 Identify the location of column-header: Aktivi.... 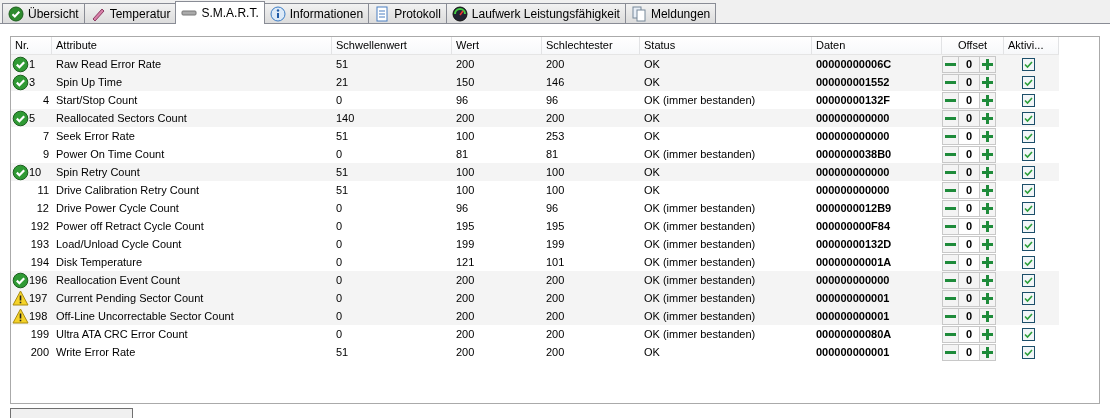
(1031, 45).